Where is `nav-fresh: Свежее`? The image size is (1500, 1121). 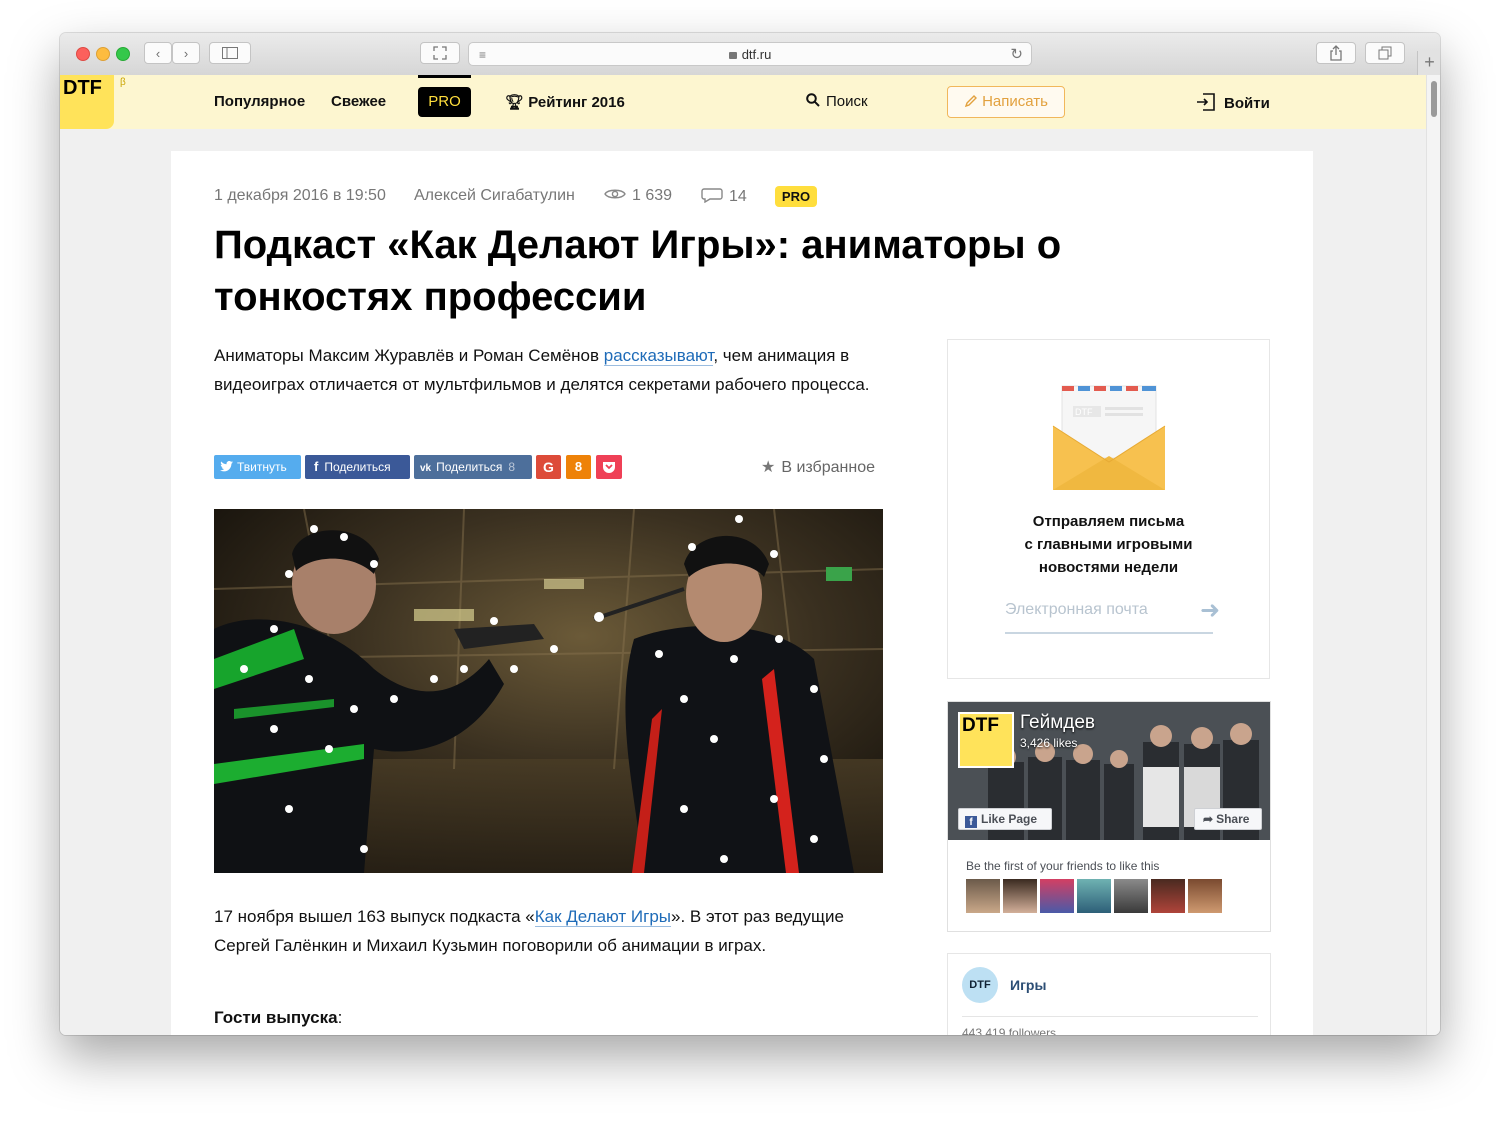 nav-fresh: Свежее is located at coordinates (358, 101).